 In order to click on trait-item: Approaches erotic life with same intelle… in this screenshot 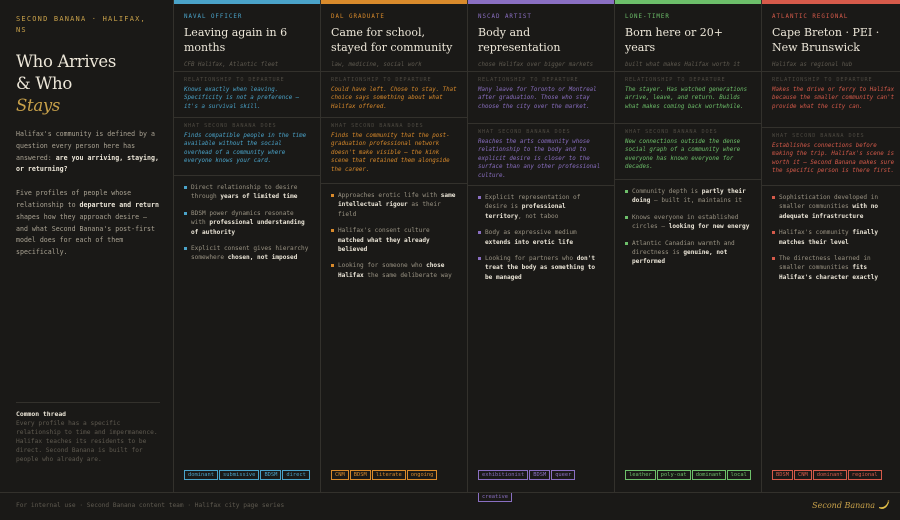, I will do `click(394, 205)`.